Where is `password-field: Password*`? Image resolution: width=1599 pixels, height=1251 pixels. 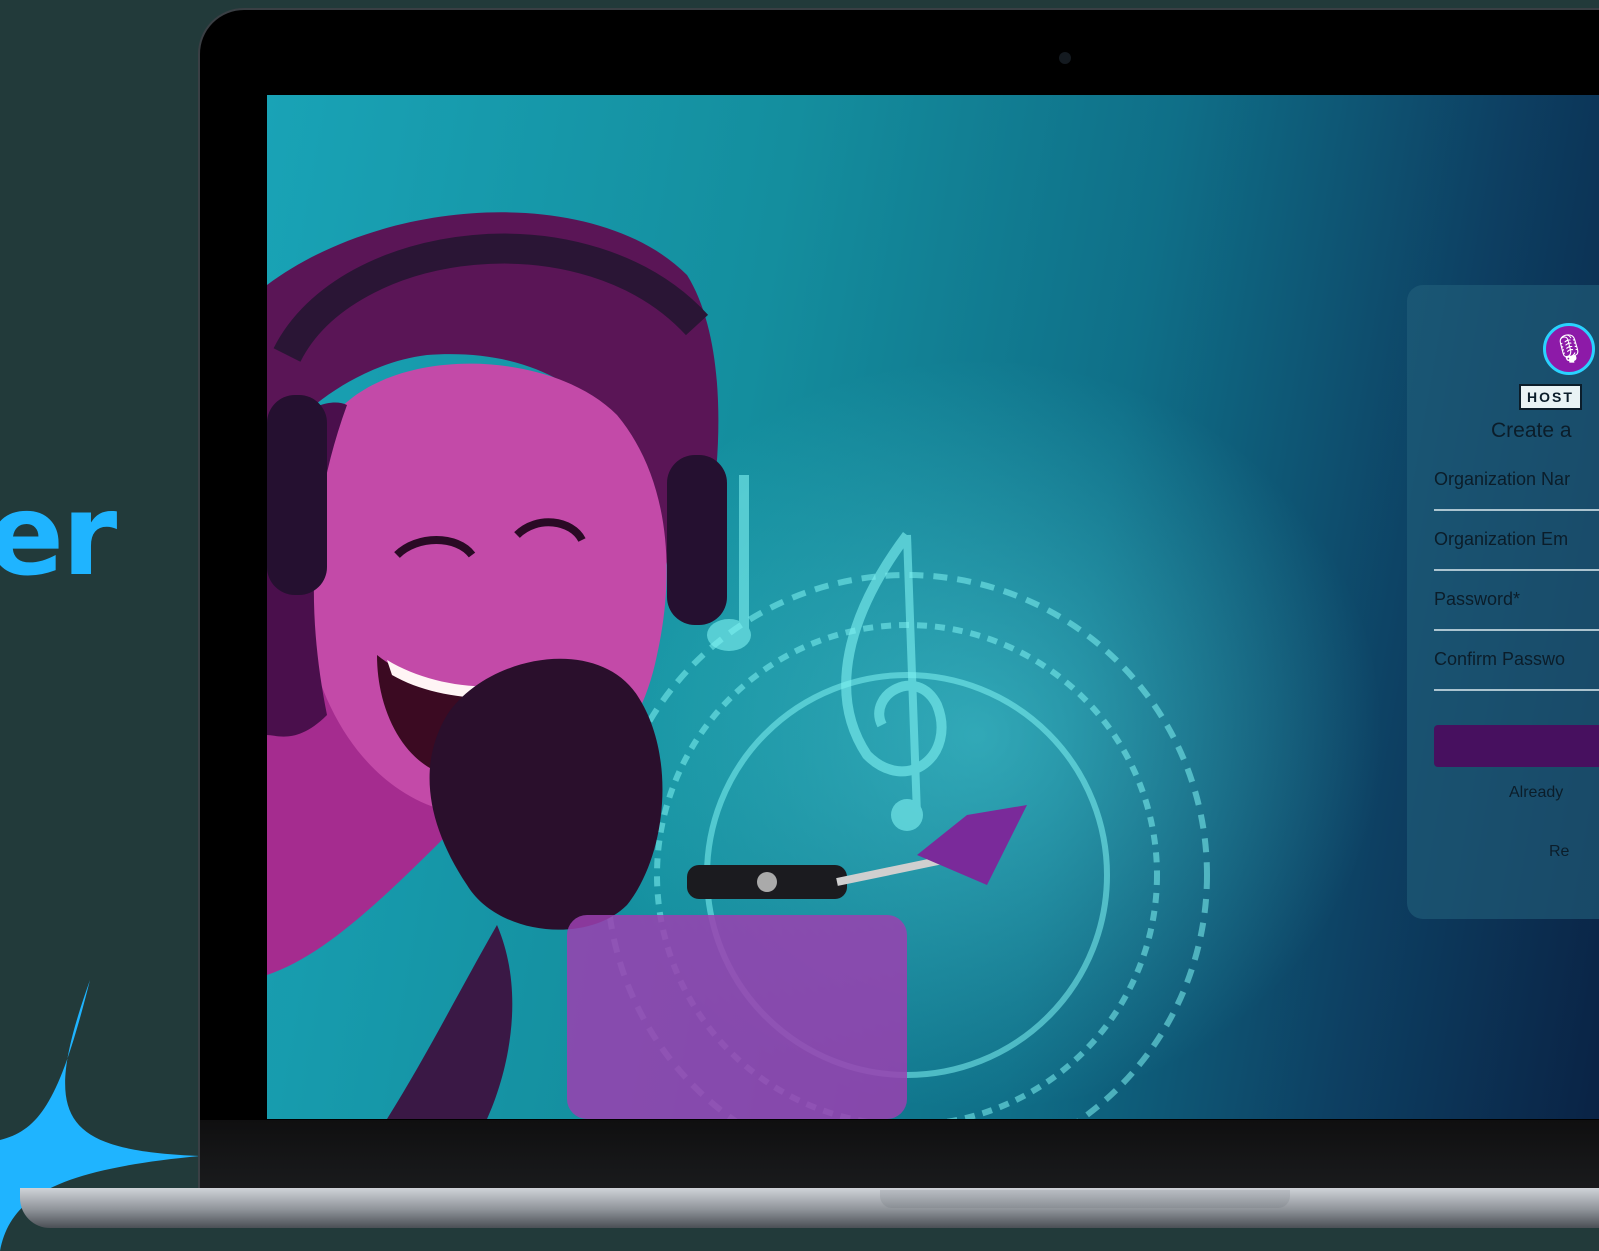 password-field: Password* is located at coordinates (1516, 610).